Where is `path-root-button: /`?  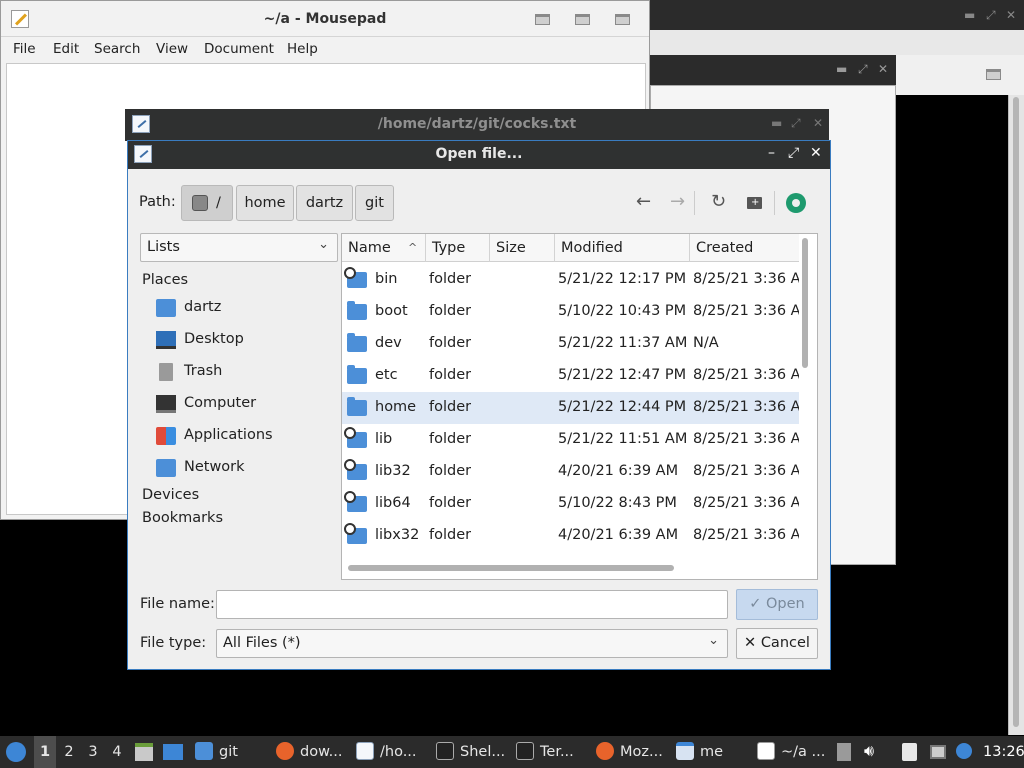 path-root-button: / is located at coordinates (207, 203).